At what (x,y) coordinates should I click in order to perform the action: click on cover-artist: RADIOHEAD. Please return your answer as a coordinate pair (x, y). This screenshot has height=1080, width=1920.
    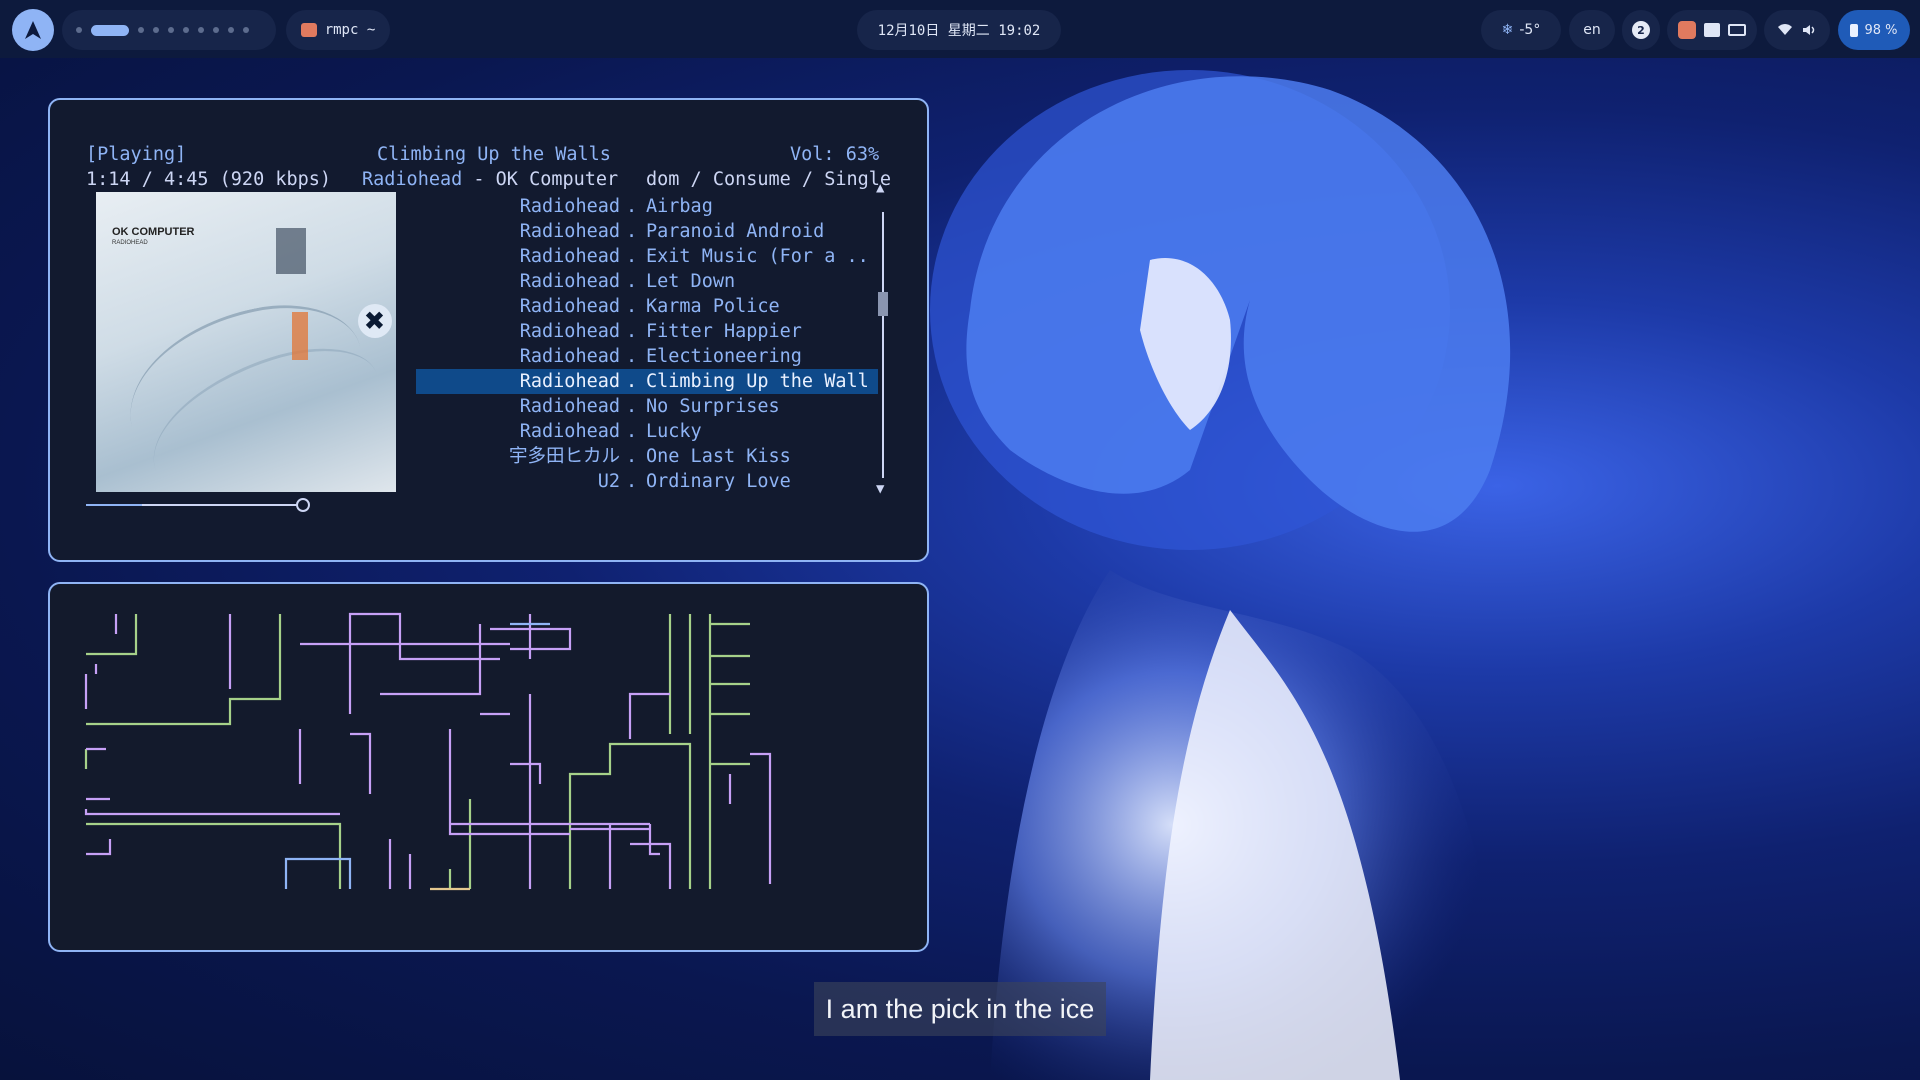
    Looking at the image, I should click on (130, 243).